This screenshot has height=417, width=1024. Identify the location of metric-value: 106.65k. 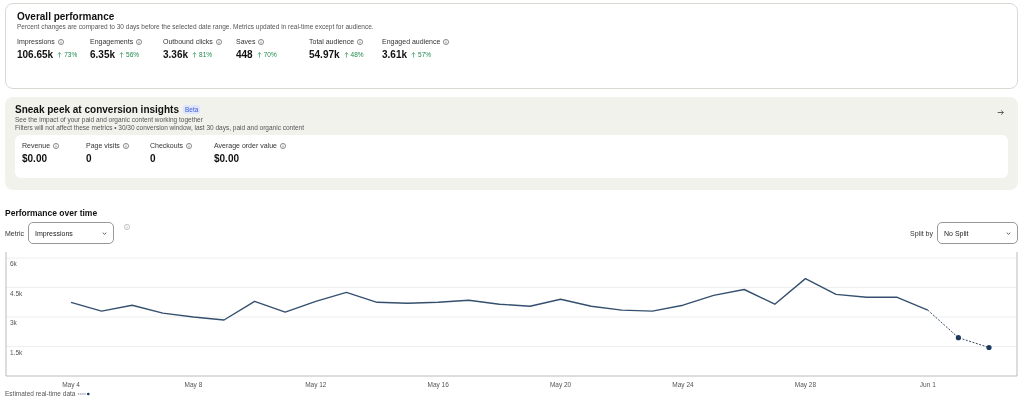
(35, 54).